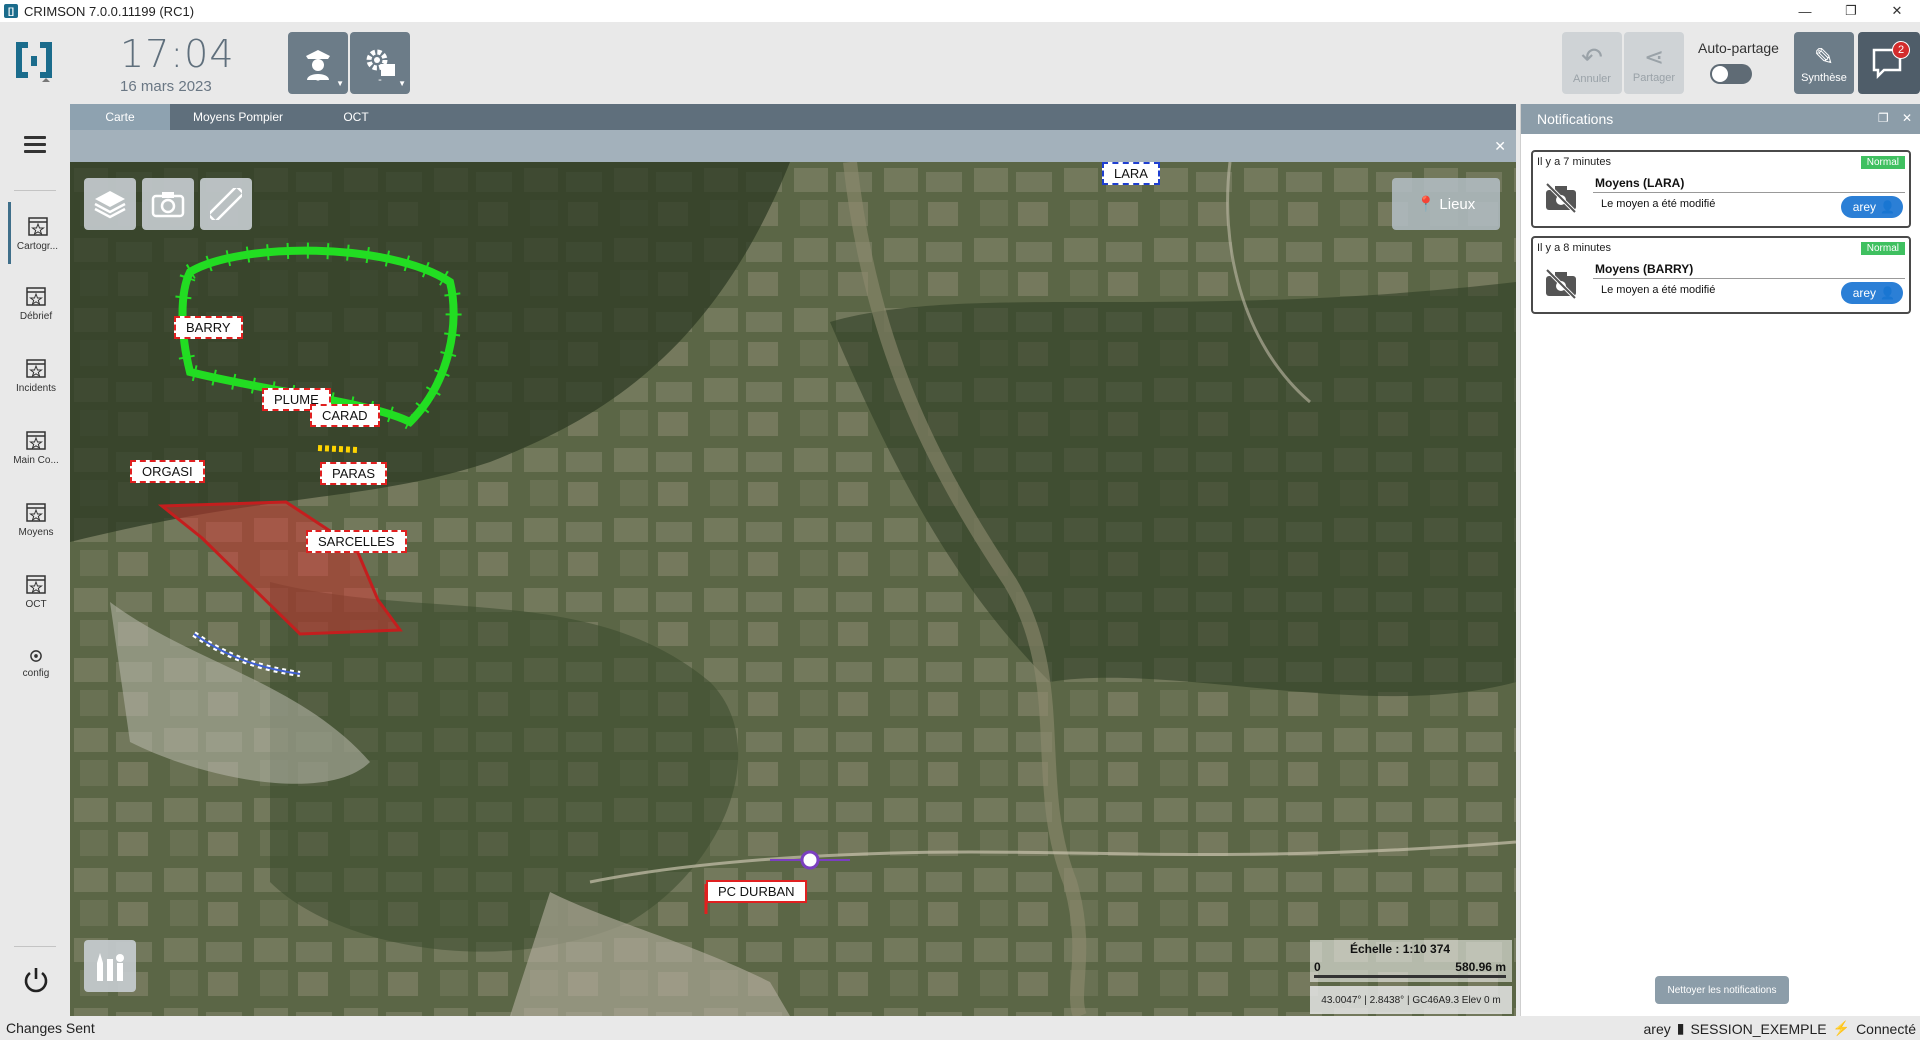  Describe the element at coordinates (120, 117) in the screenshot. I see `tab-carte: Carte` at that location.